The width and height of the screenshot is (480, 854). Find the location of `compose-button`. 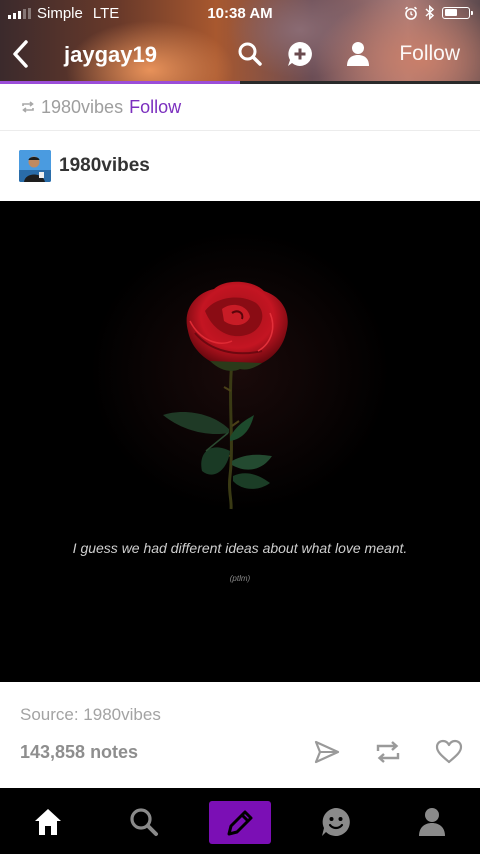

compose-button is located at coordinates (240, 822).